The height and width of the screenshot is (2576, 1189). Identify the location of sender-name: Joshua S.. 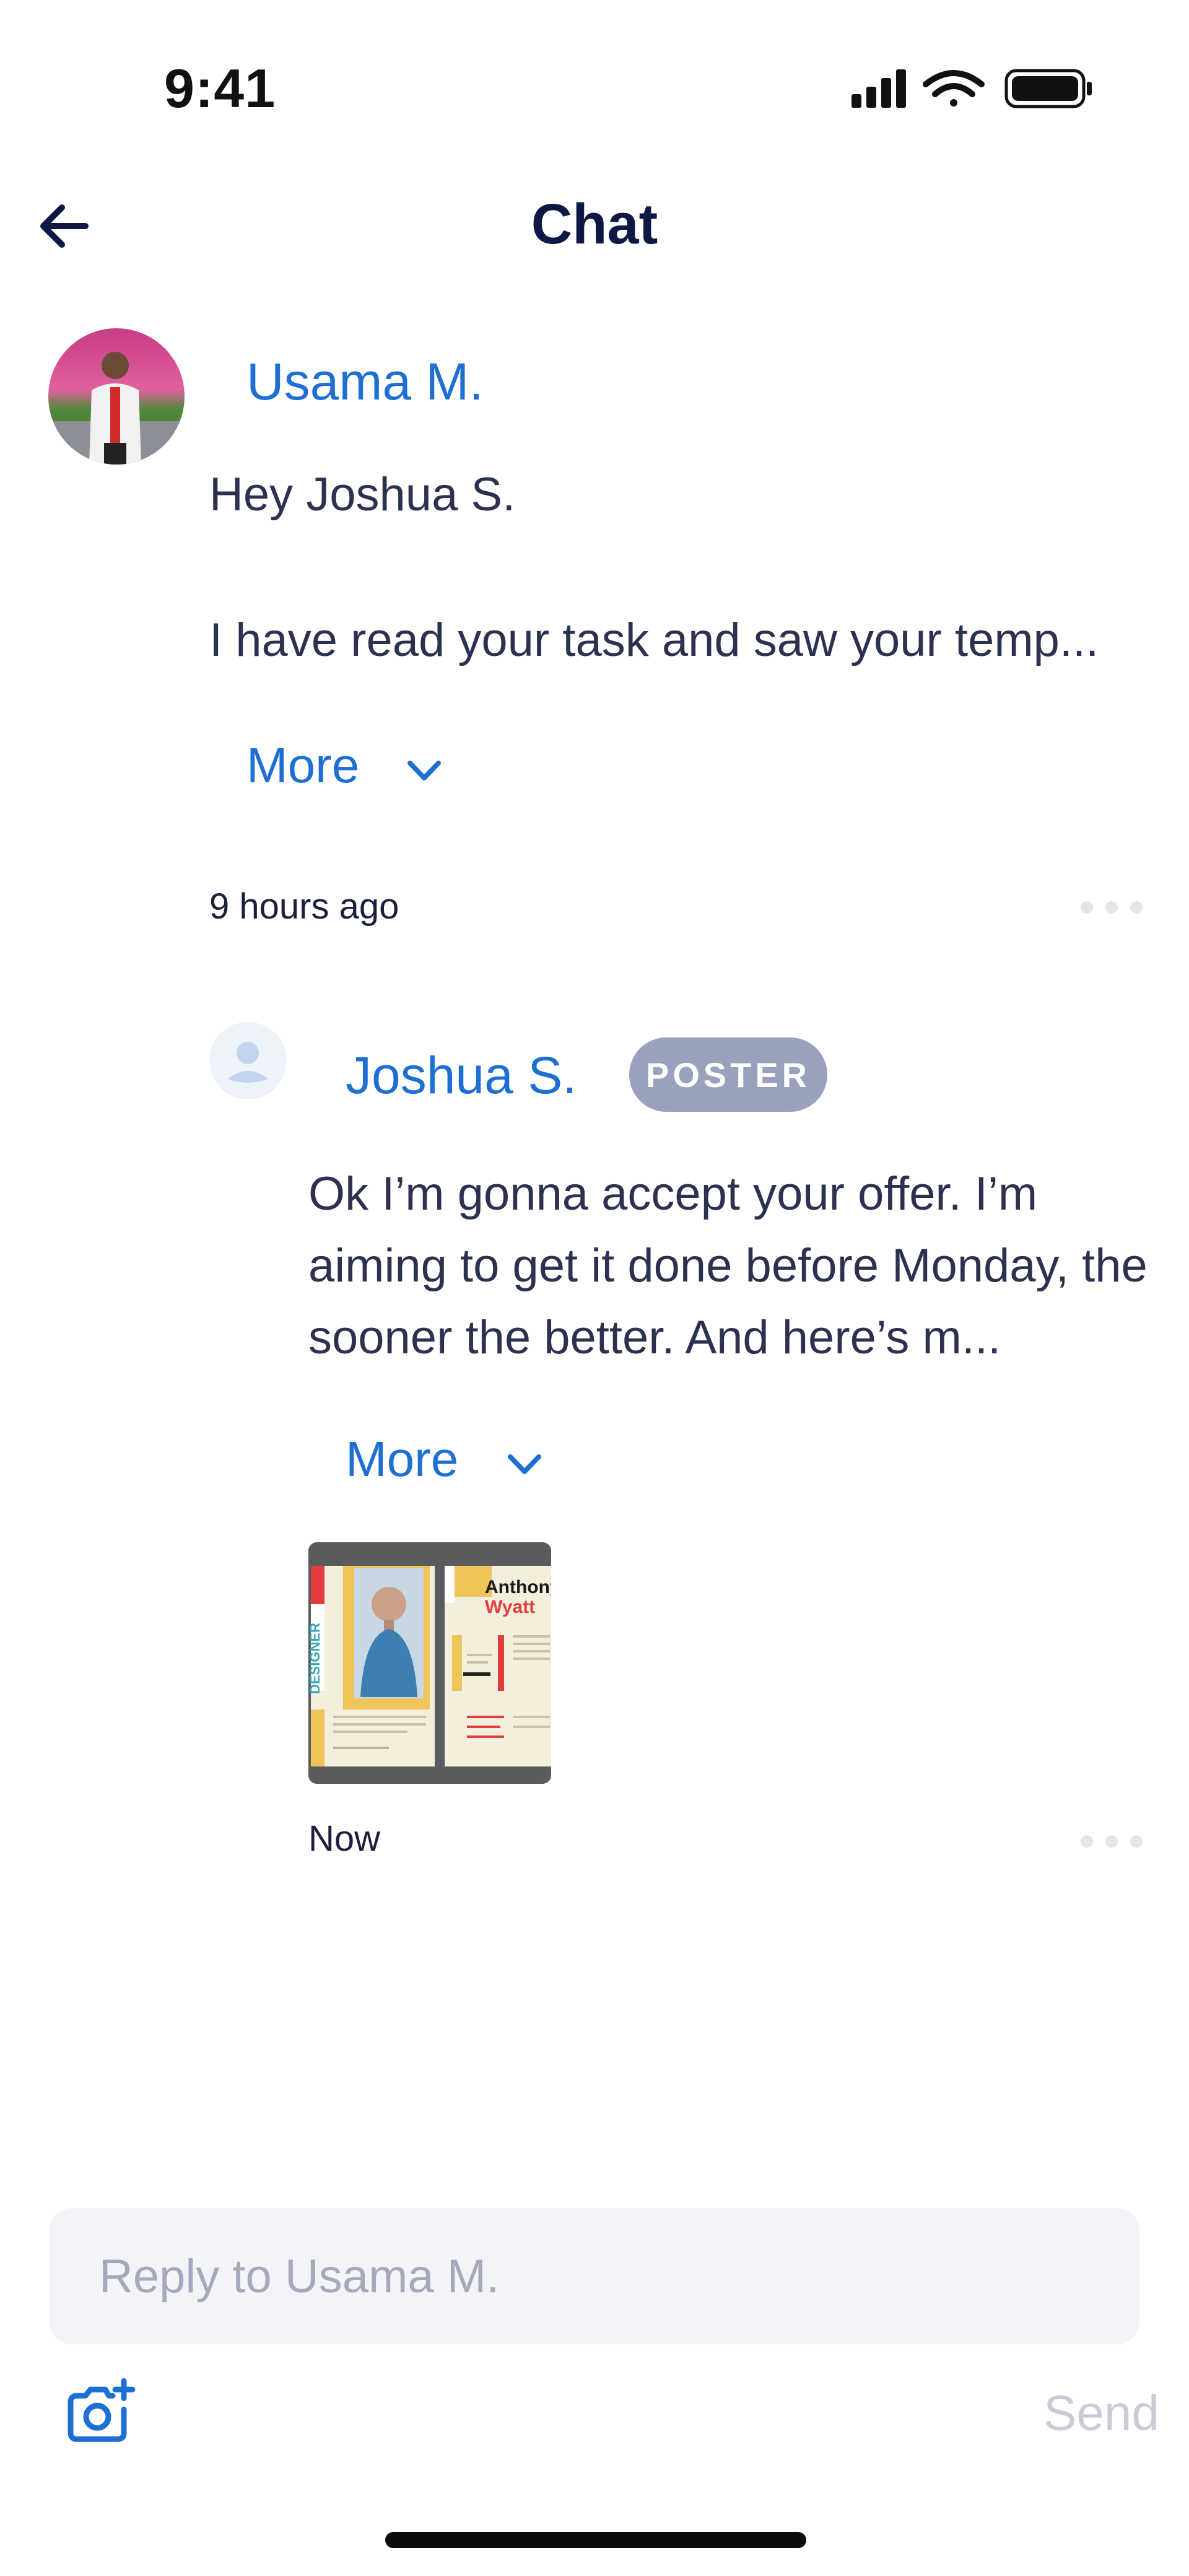
(461, 1076).